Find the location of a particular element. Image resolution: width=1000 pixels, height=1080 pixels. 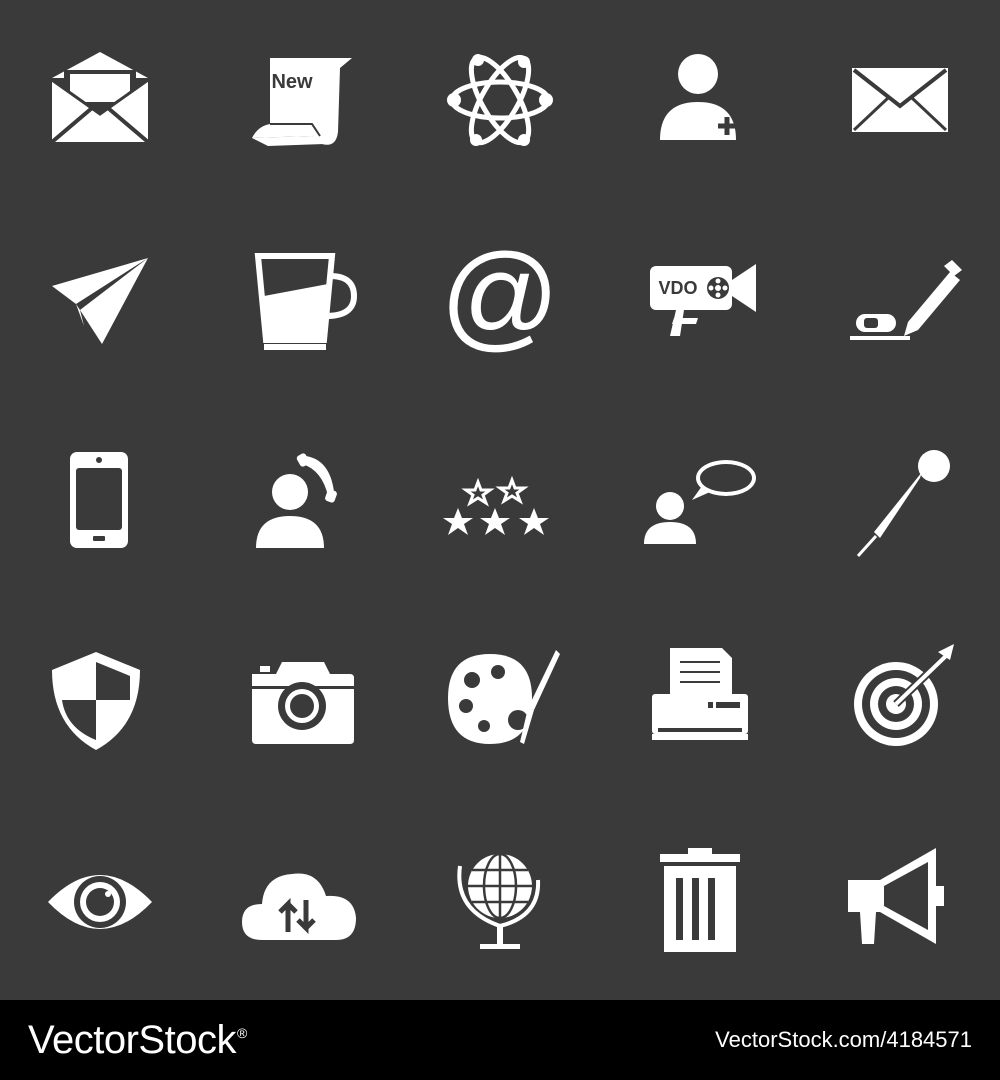

envelope-cell is located at coordinates (900, 100).